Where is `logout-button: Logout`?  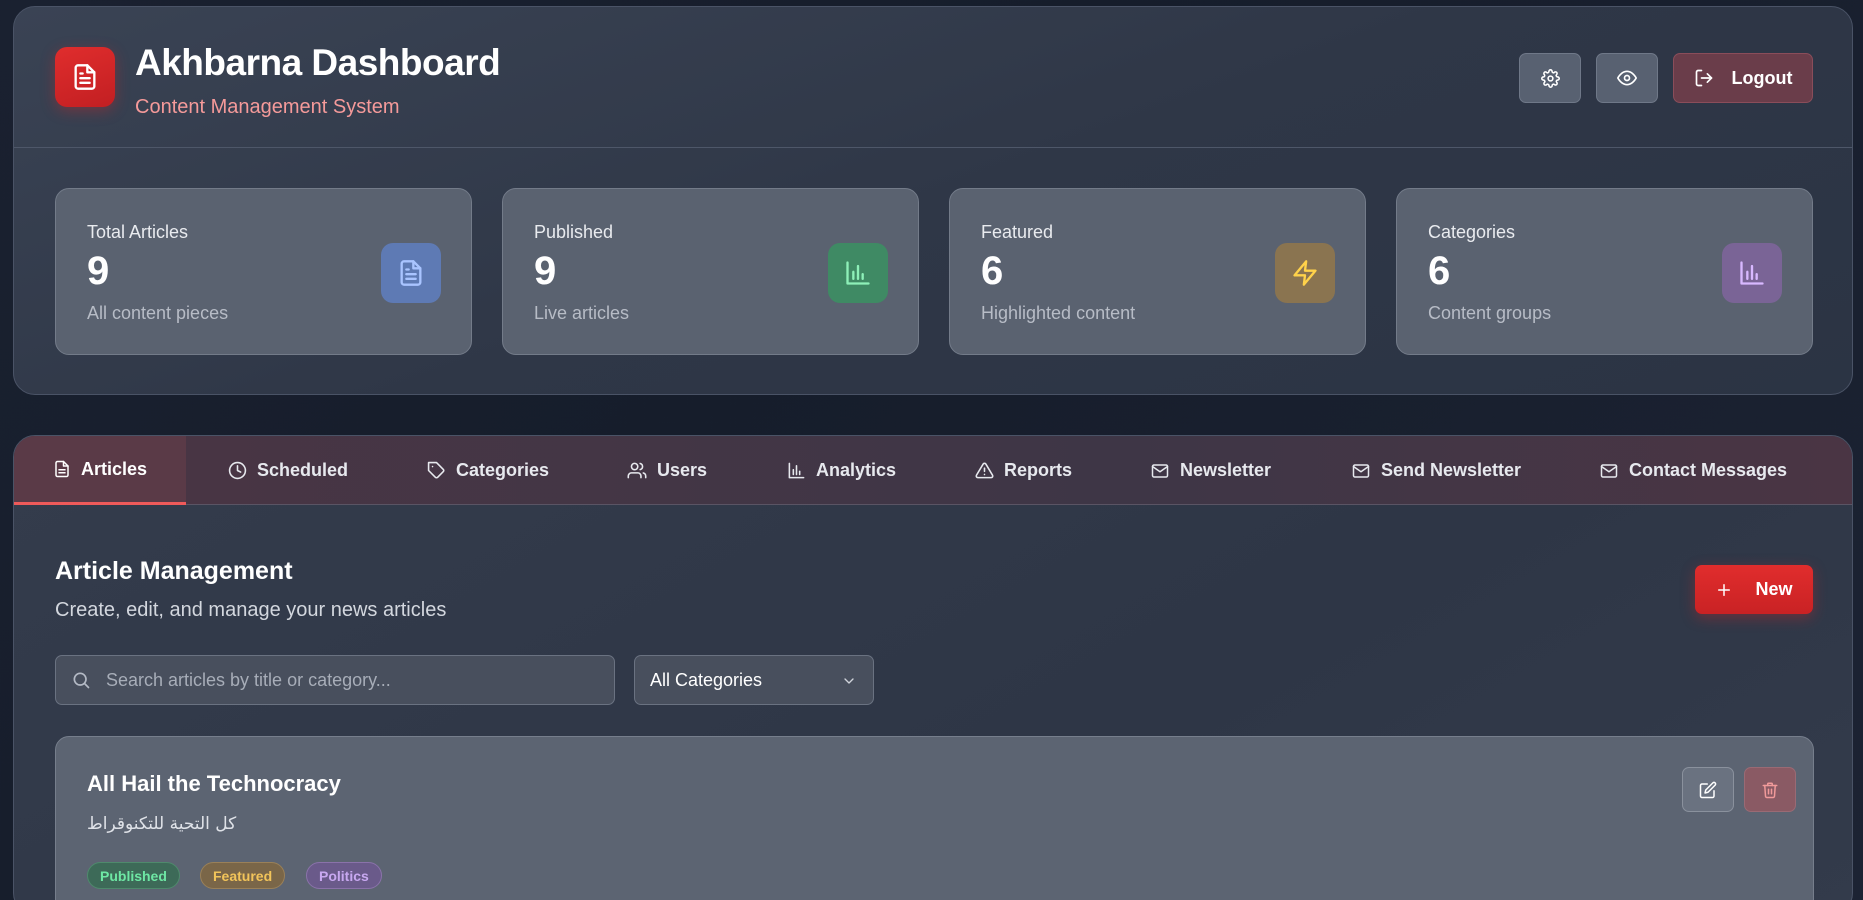 logout-button: Logout is located at coordinates (1743, 78).